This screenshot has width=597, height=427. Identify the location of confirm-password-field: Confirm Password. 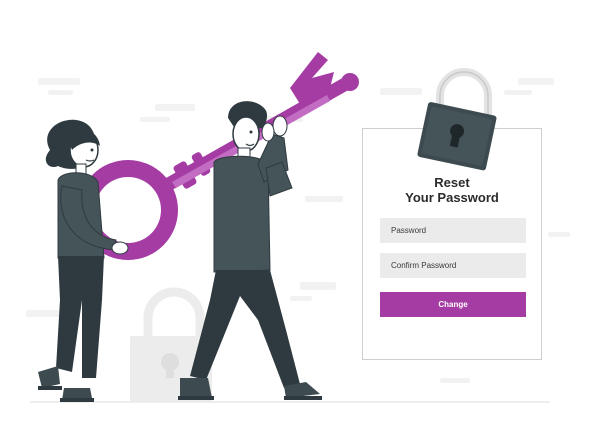
(453, 265).